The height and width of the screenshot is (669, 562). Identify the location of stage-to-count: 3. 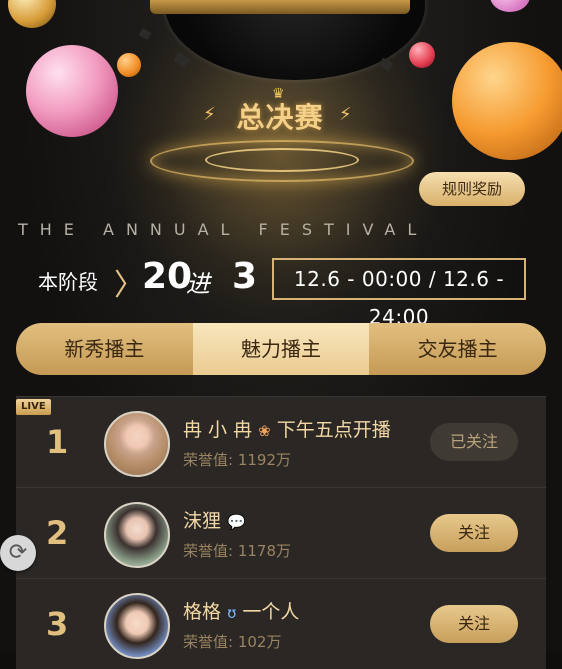
(245, 276).